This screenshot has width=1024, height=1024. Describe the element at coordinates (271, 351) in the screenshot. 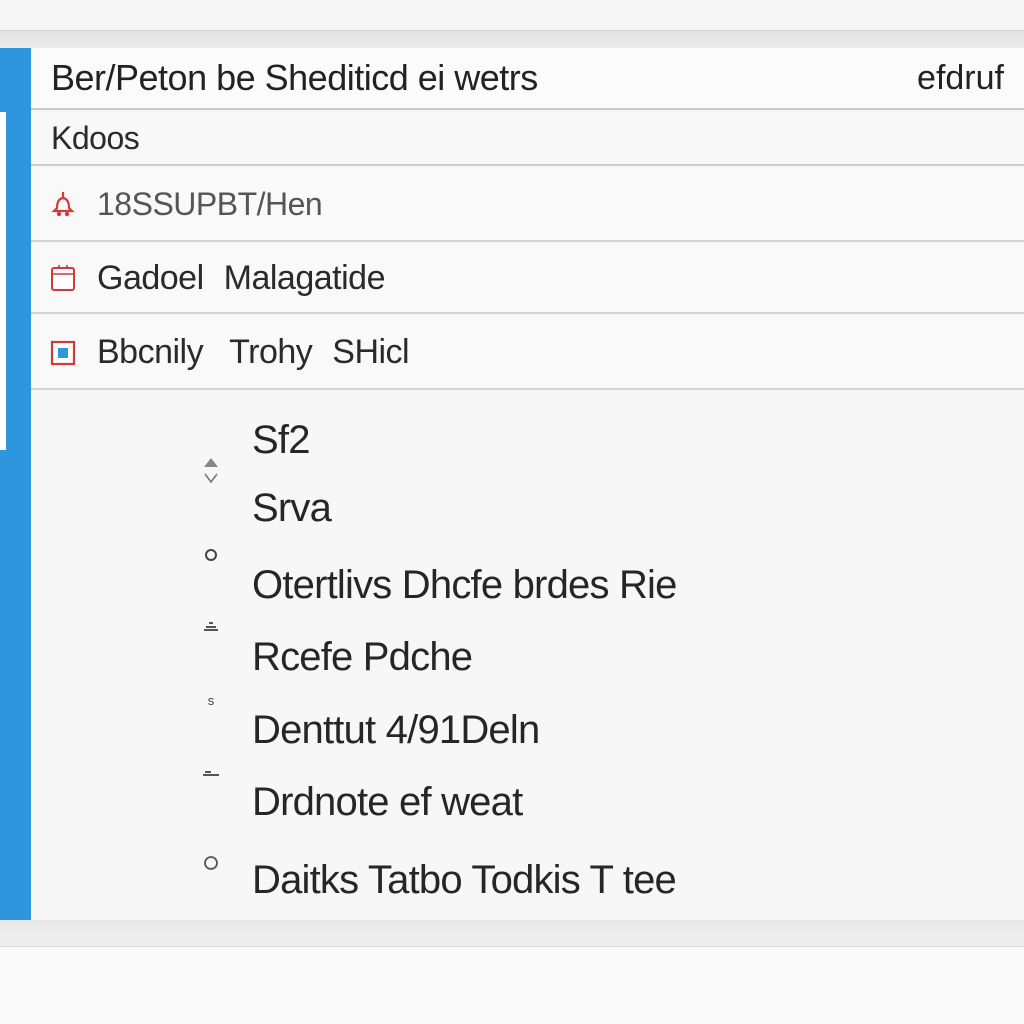

I see `list-item-label-b: Trohy` at that location.